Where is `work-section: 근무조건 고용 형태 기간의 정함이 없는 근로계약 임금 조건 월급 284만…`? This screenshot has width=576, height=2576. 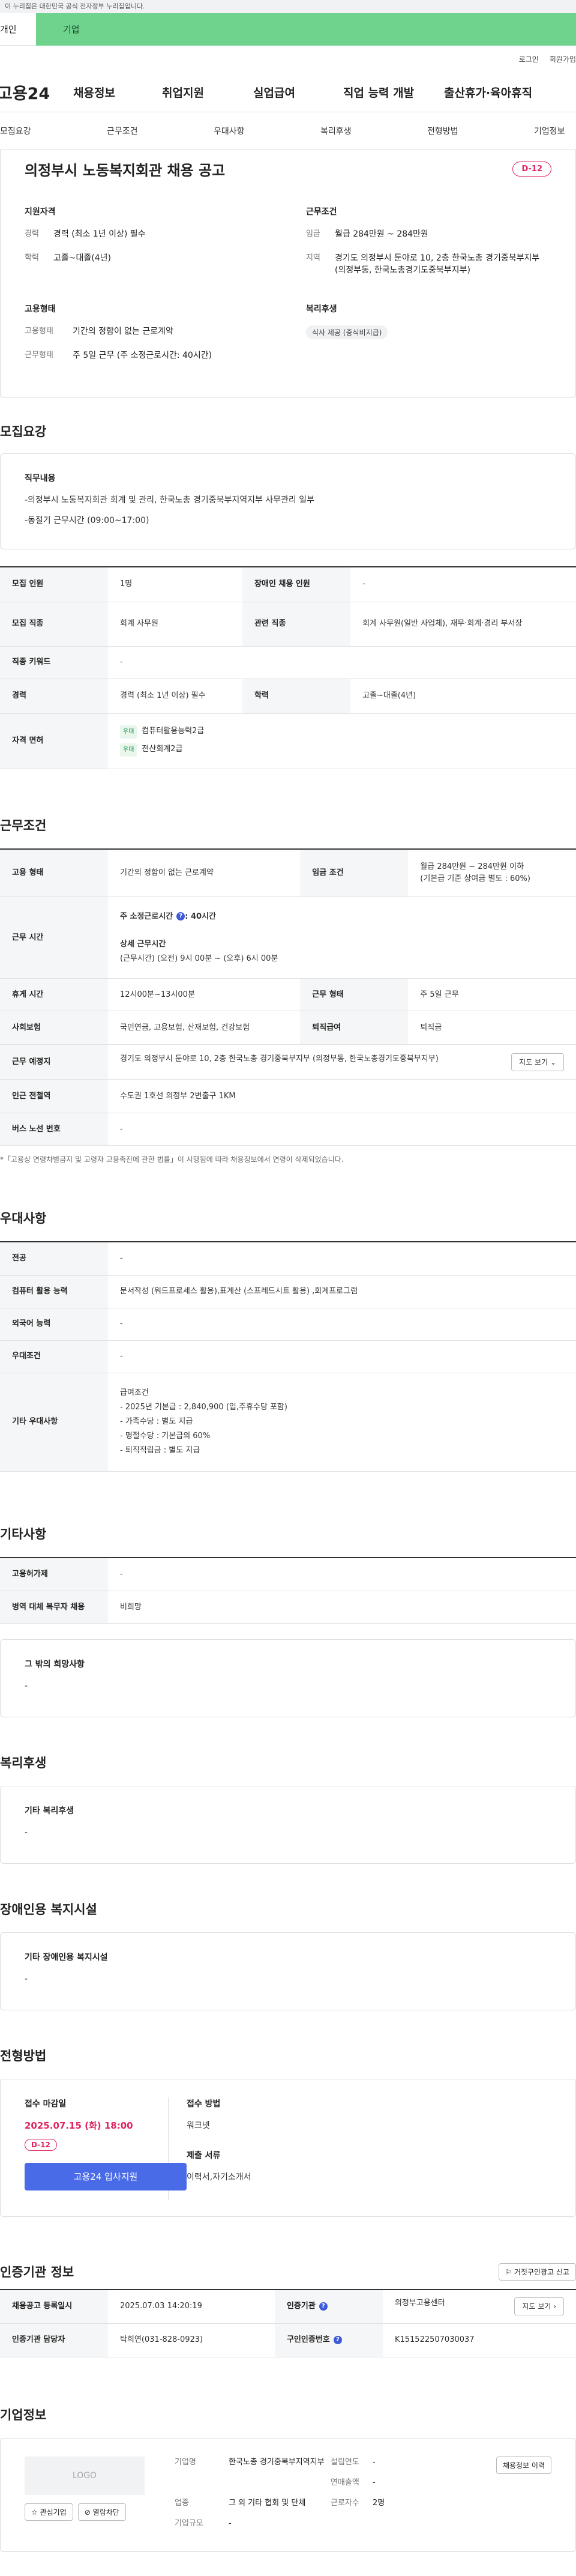 work-section: 근무조건 고용 형태 기간의 정함이 없는 근로계약 임금 조건 월급 284만… is located at coordinates (288, 991).